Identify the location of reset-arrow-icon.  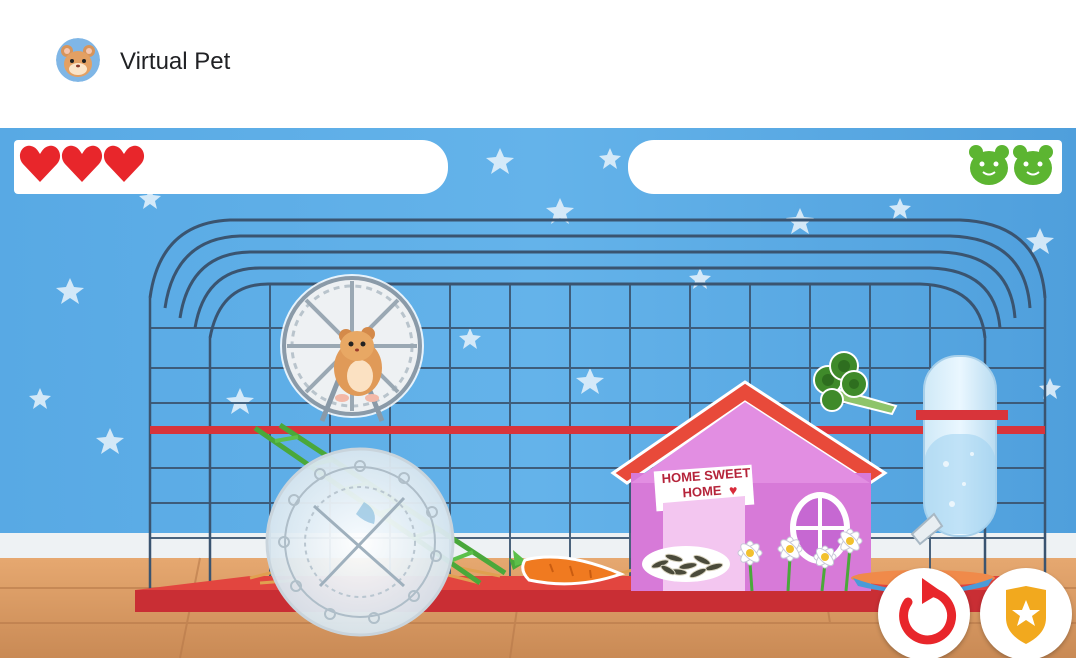
(928, 611).